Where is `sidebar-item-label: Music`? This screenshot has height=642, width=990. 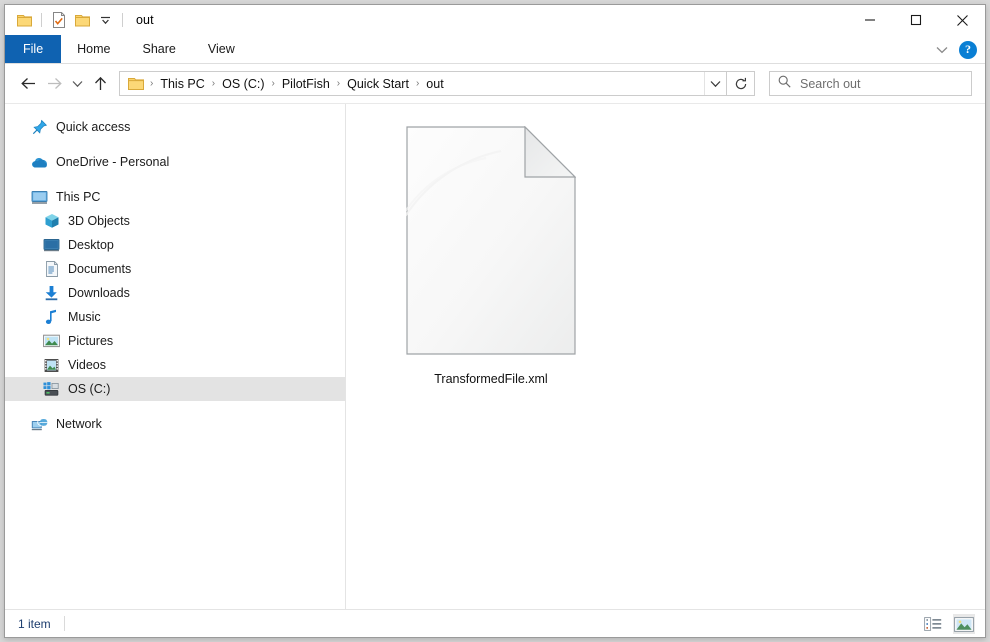
sidebar-item-label: Music is located at coordinates (84, 317).